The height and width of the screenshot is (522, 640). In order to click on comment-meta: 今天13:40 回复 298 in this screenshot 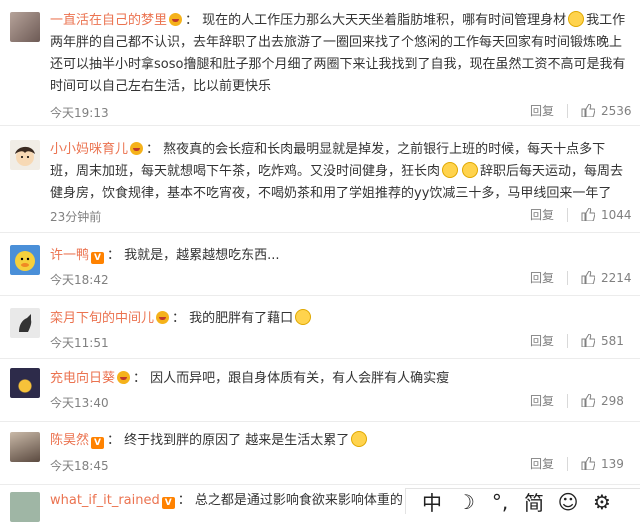, I will do `click(345, 403)`.